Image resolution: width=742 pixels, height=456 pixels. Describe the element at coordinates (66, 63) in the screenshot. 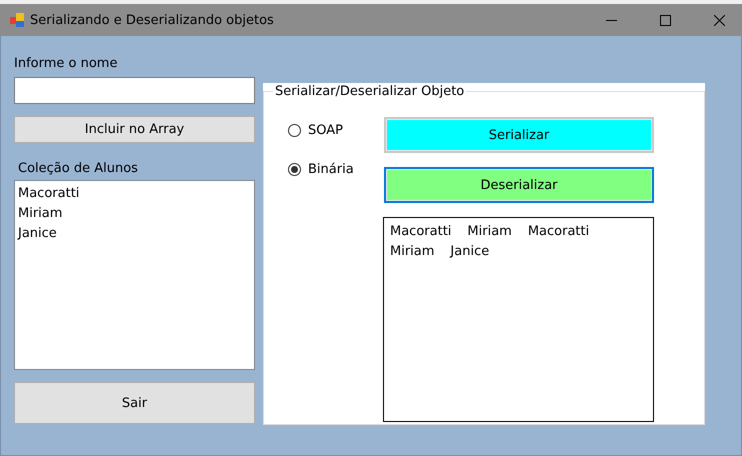

I see `name-label: Informe o nome` at that location.